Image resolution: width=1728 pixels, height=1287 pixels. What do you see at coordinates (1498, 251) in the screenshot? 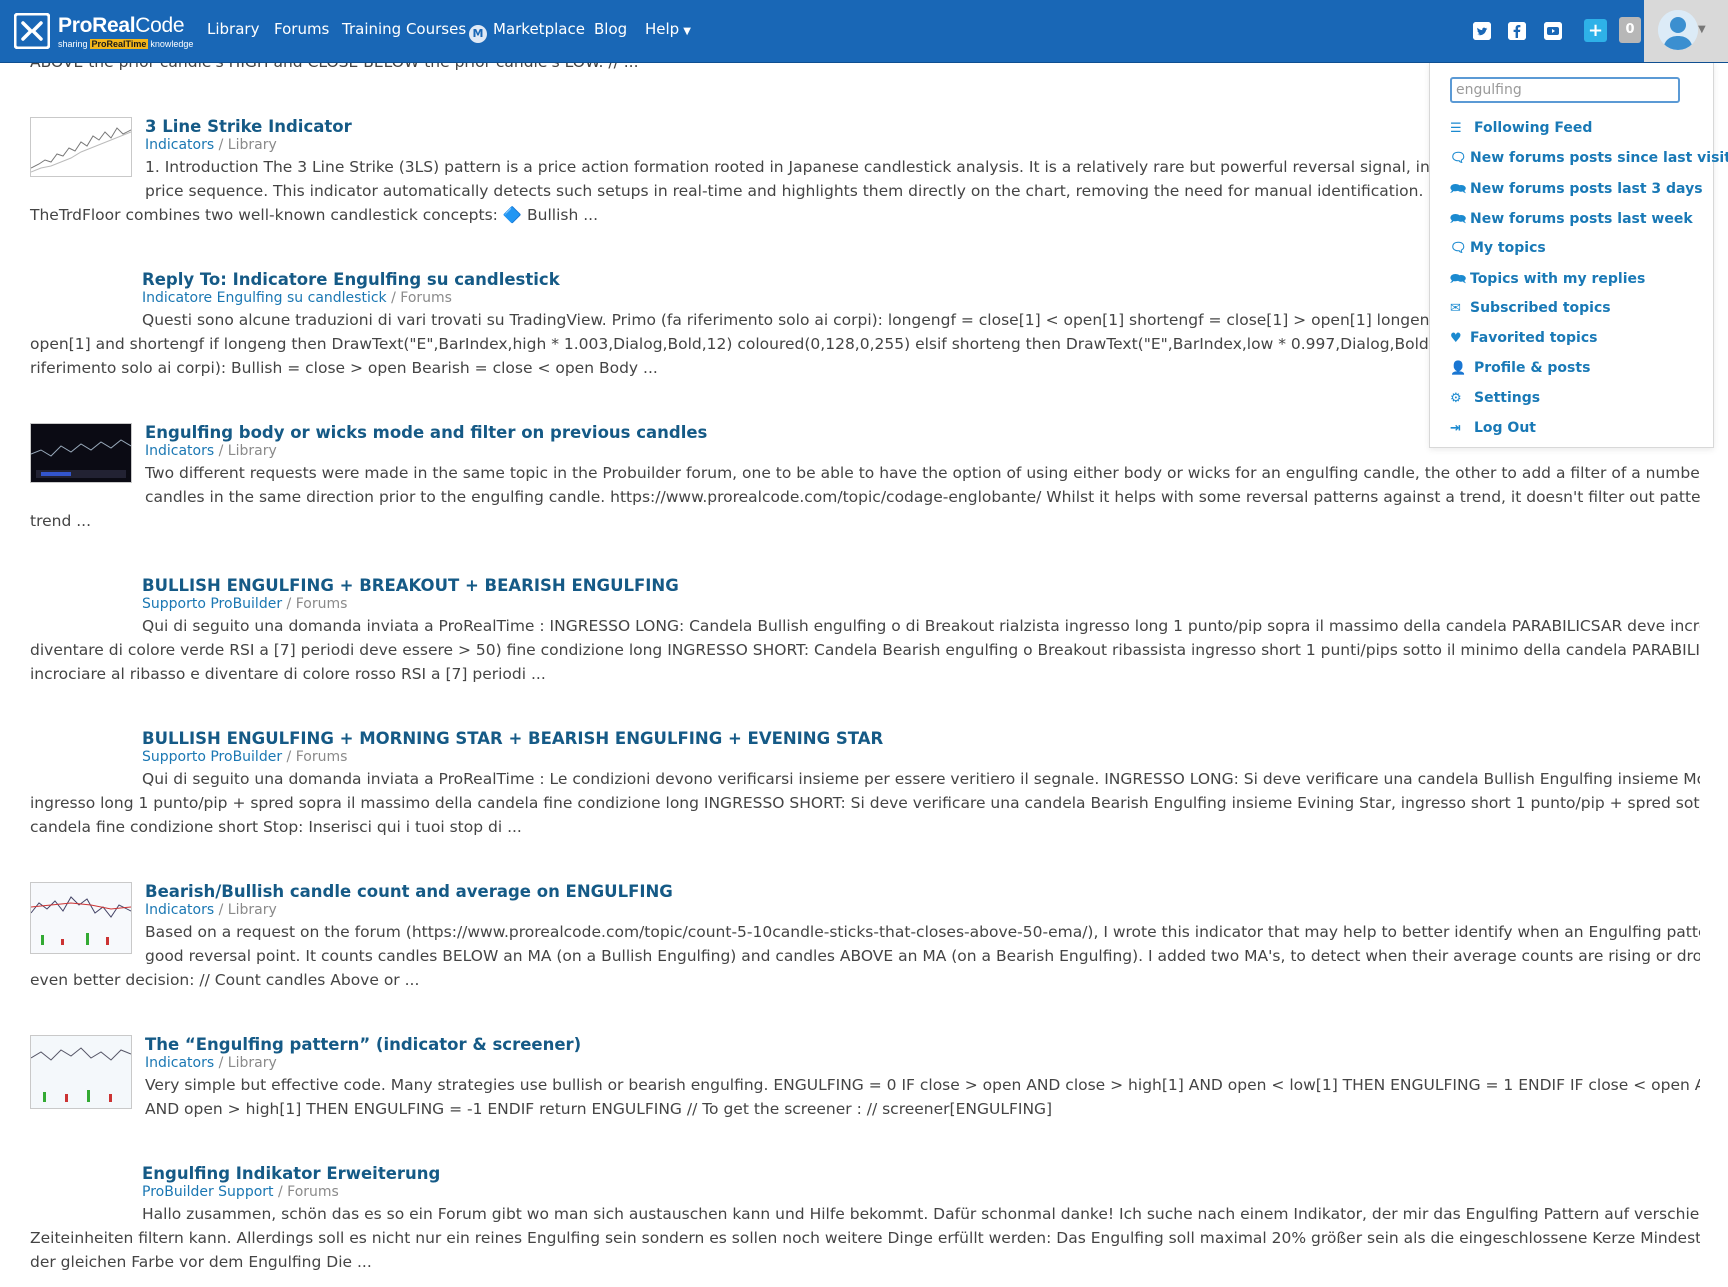
I see `menu-item-my-topics: 🗨 My topics` at bounding box center [1498, 251].